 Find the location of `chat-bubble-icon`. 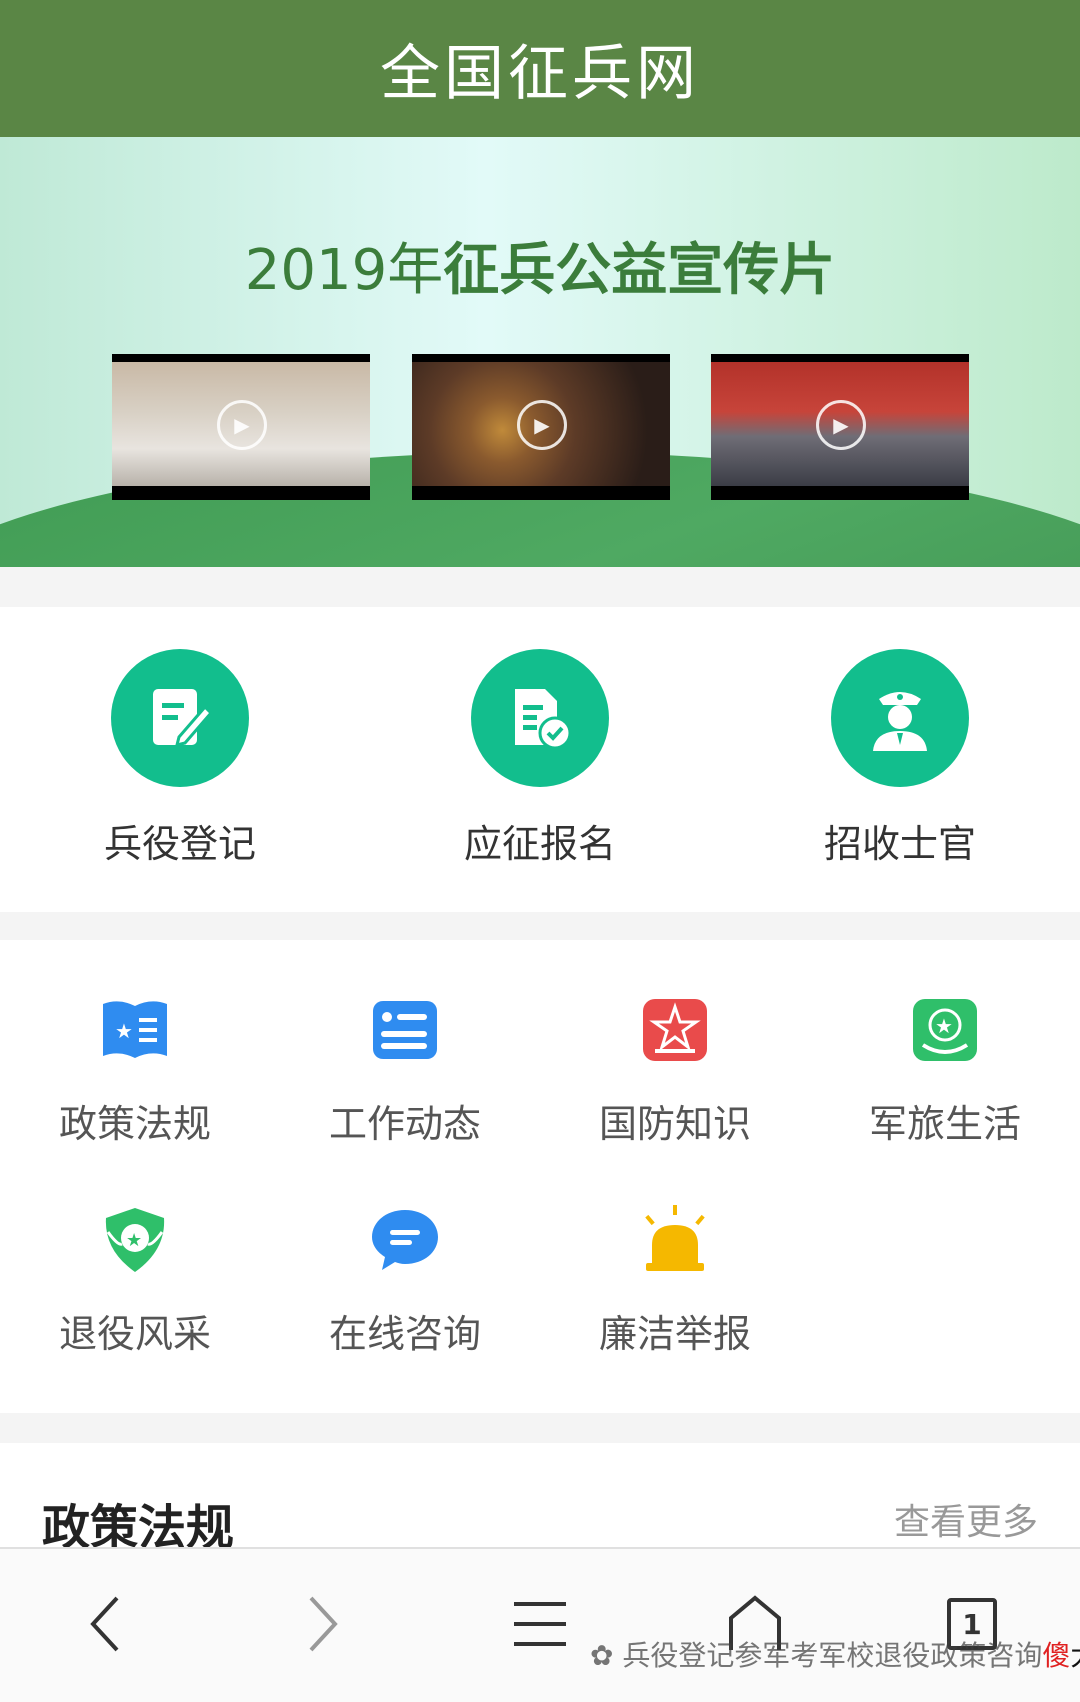

chat-bubble-icon is located at coordinates (405, 1240).